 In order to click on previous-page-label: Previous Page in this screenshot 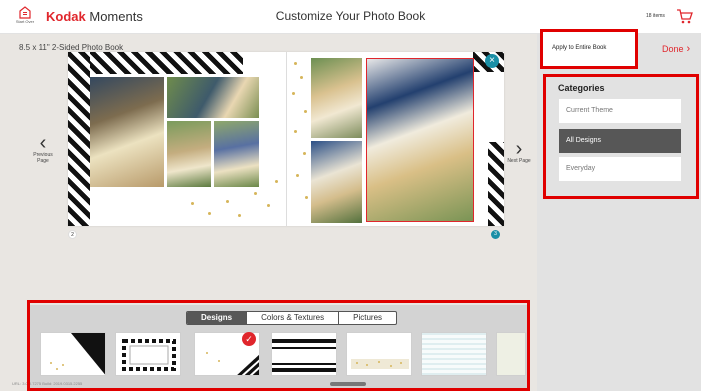, I will do `click(43, 158)`.